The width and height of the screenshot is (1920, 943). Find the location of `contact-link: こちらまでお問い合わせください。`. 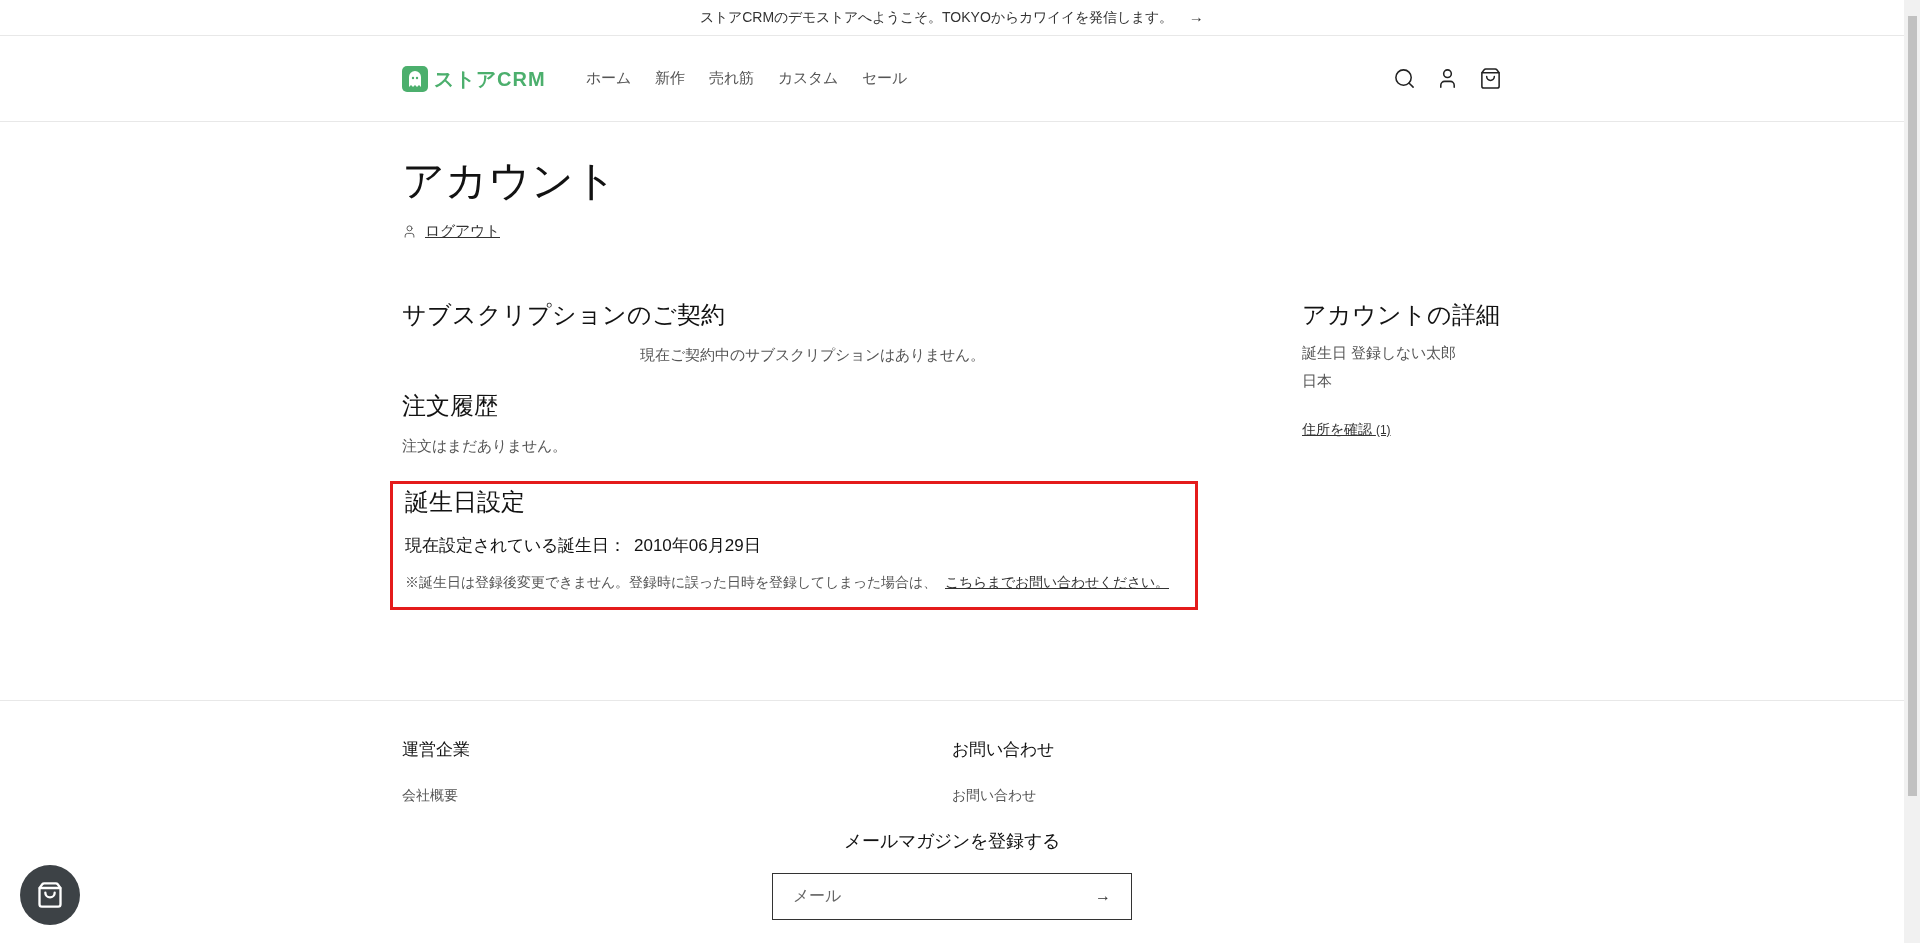

contact-link: こちらまでお問い合わせください。 is located at coordinates (1057, 583).